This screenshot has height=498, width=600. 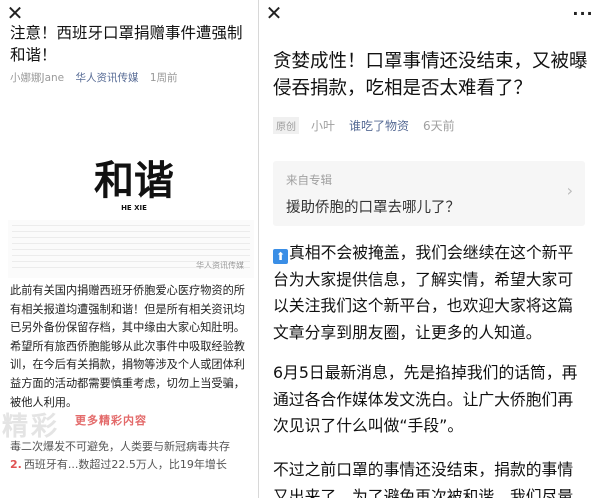 I want to click on more-dots-icon: ···, so click(x=583, y=13).